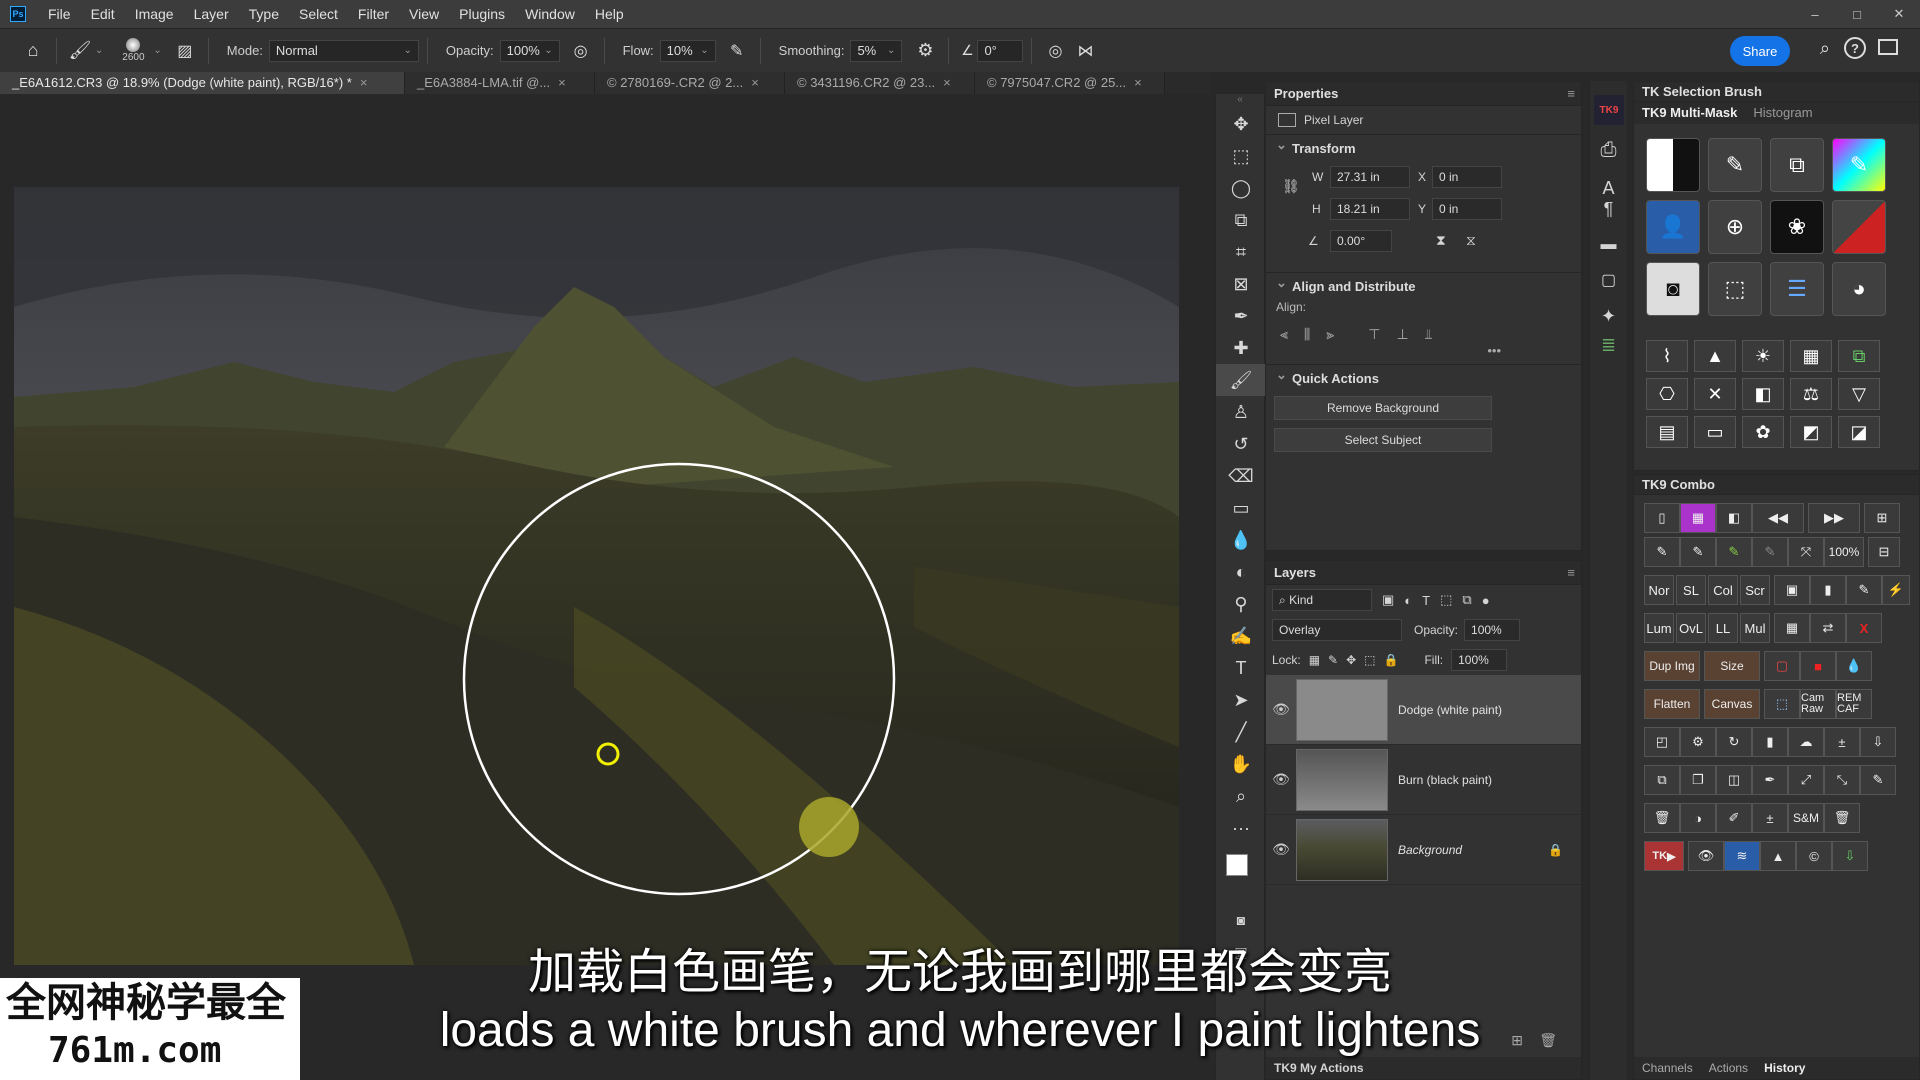  What do you see at coordinates (1806, 552) in the screenshot?
I see `expand-button: ⤧` at bounding box center [1806, 552].